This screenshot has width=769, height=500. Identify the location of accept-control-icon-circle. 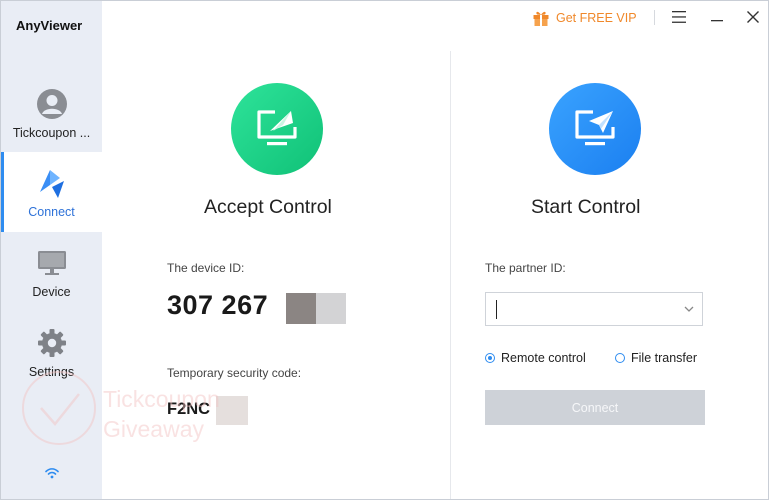
(277, 129).